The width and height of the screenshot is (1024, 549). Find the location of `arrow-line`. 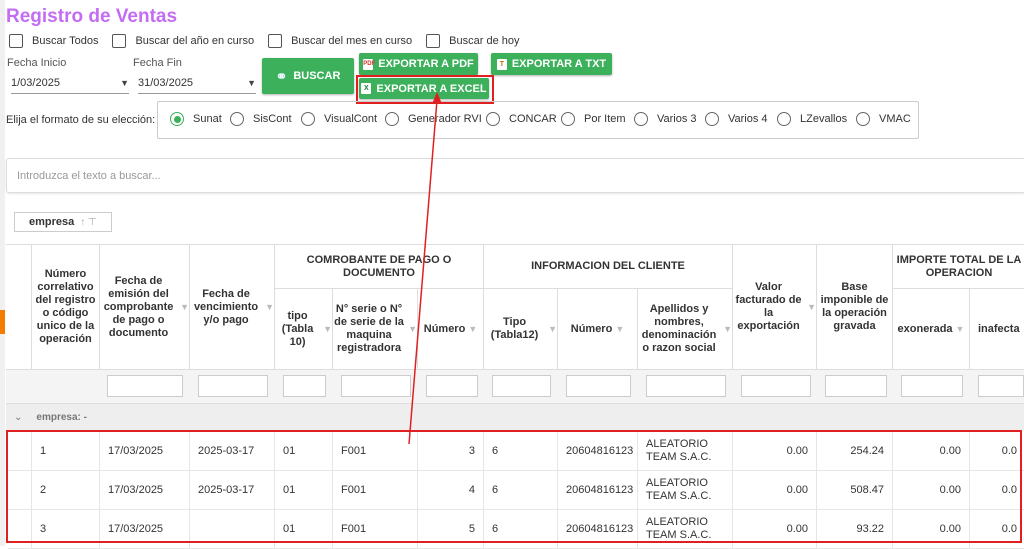

arrow-line is located at coordinates (423, 272).